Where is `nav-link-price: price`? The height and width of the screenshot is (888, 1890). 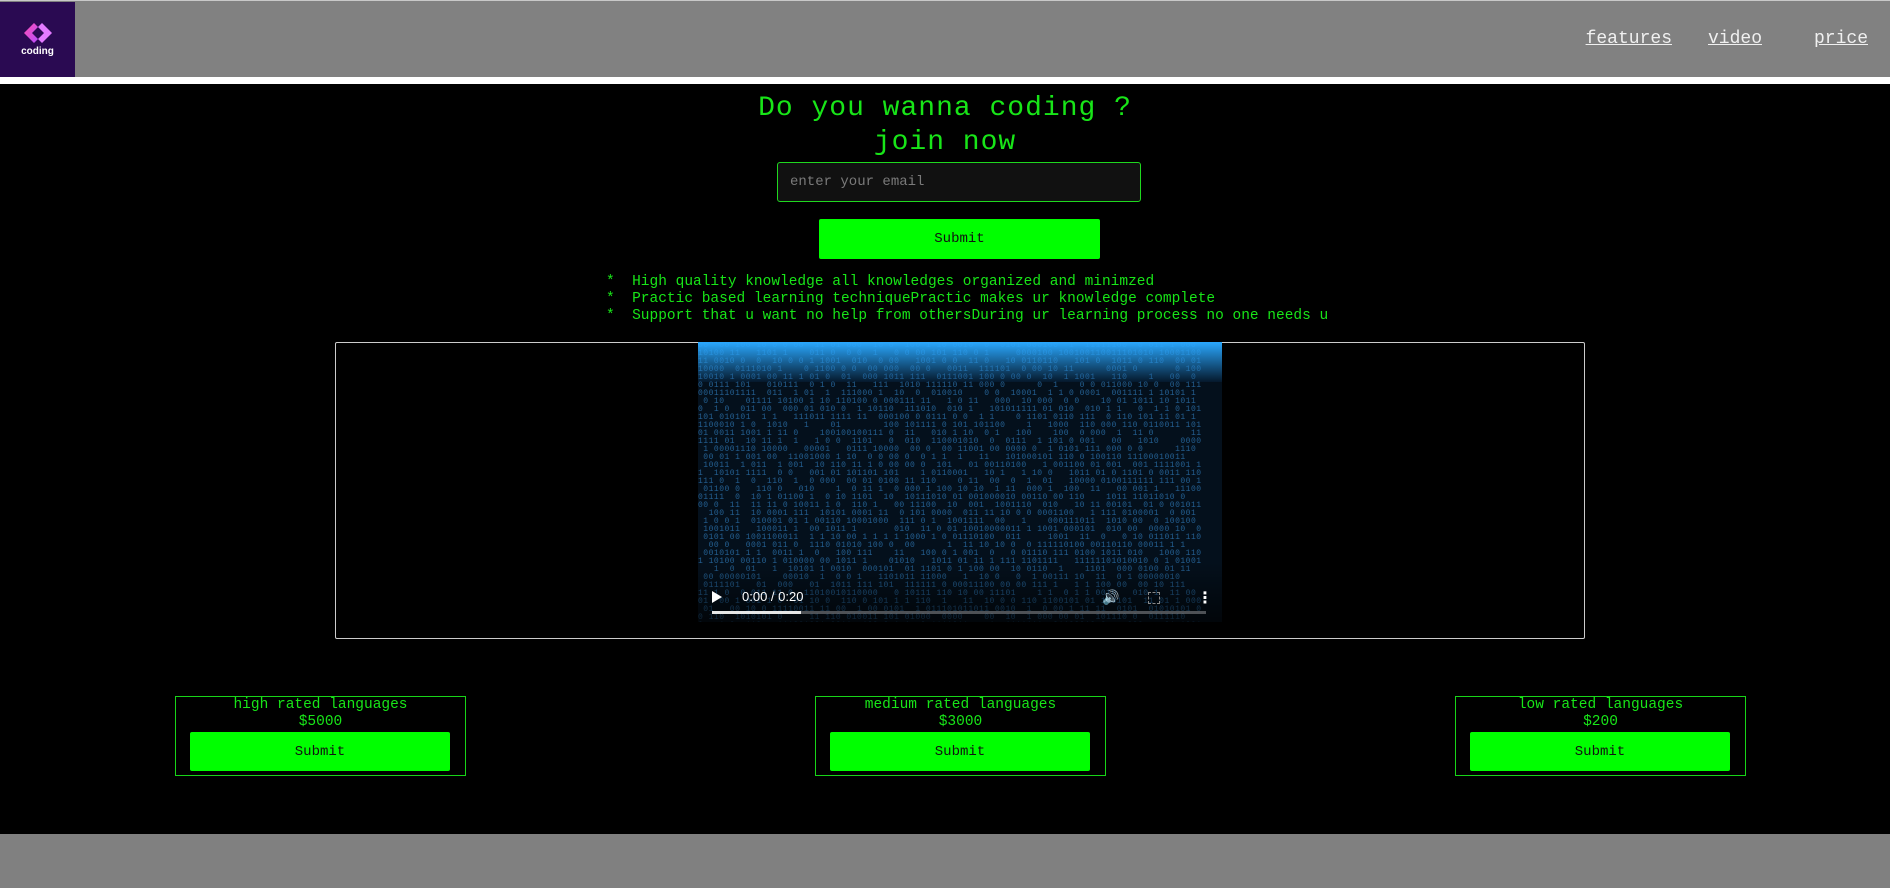 nav-link-price: price is located at coordinates (1841, 39).